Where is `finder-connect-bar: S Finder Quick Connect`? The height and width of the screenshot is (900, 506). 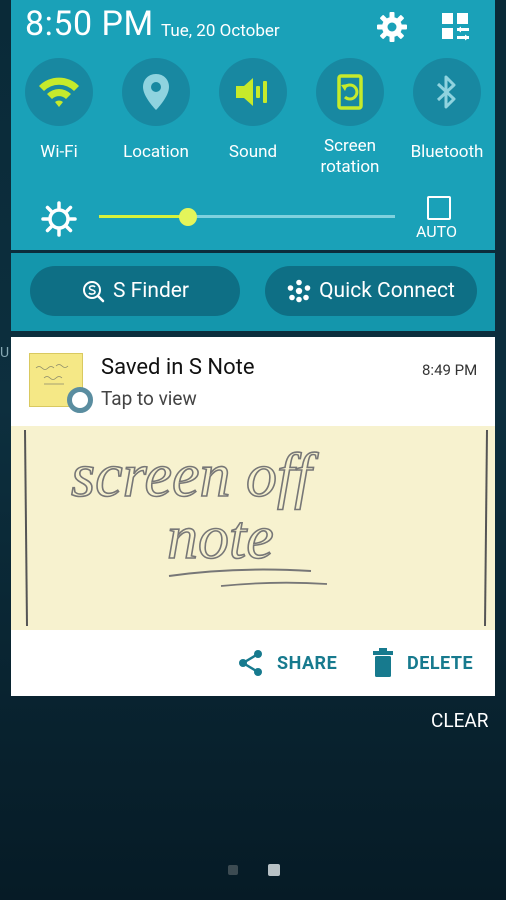 finder-connect-bar: S Finder Quick Connect is located at coordinates (253, 292).